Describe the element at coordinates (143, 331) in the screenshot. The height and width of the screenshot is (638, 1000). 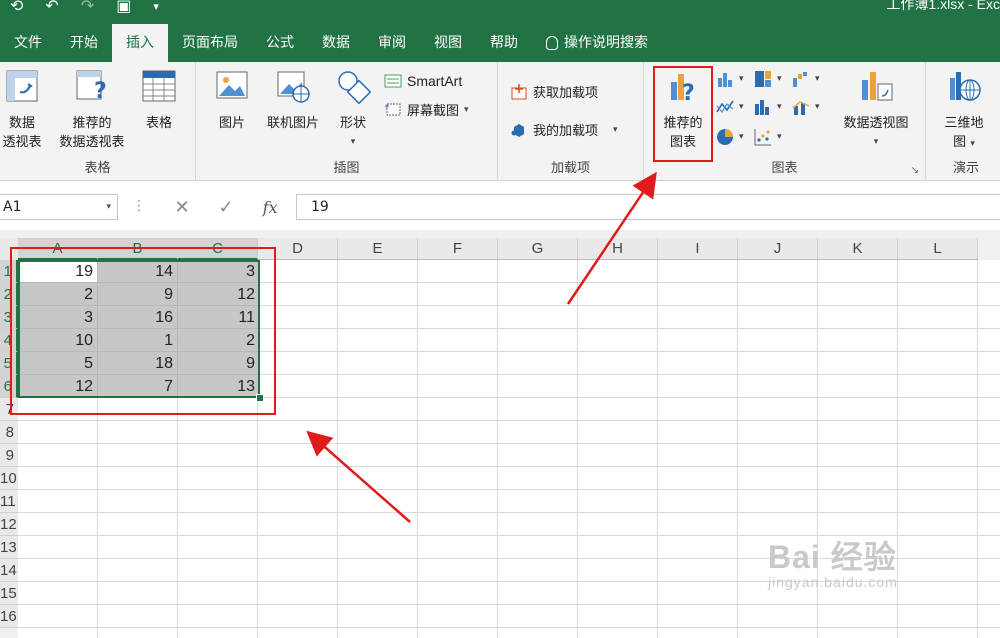
I see `data-range-highlight` at that location.